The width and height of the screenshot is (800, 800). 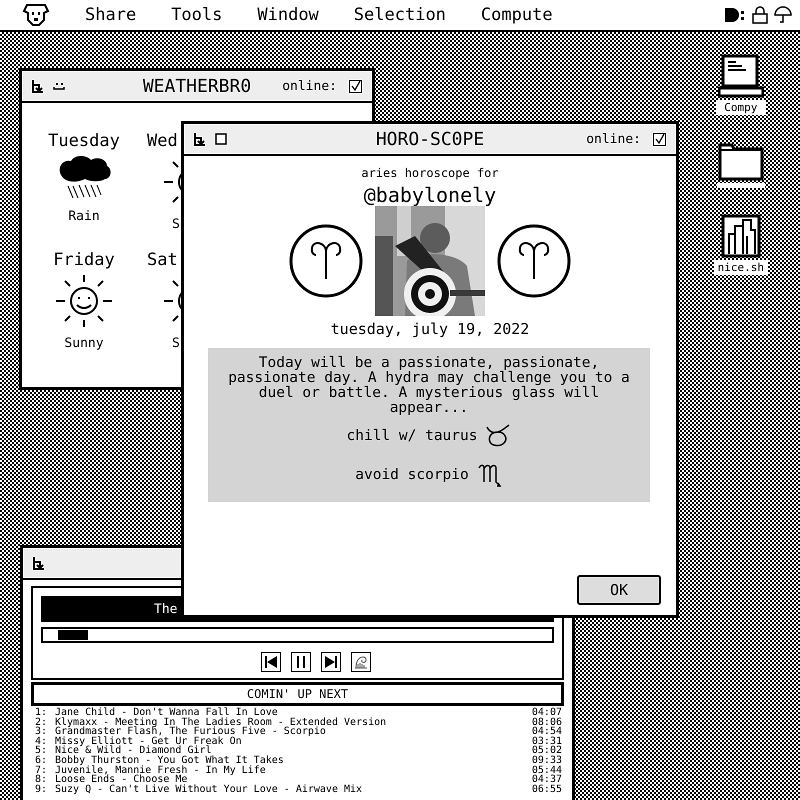 What do you see at coordinates (547, 751) in the screenshot?
I see `track-duration: 05:02` at bounding box center [547, 751].